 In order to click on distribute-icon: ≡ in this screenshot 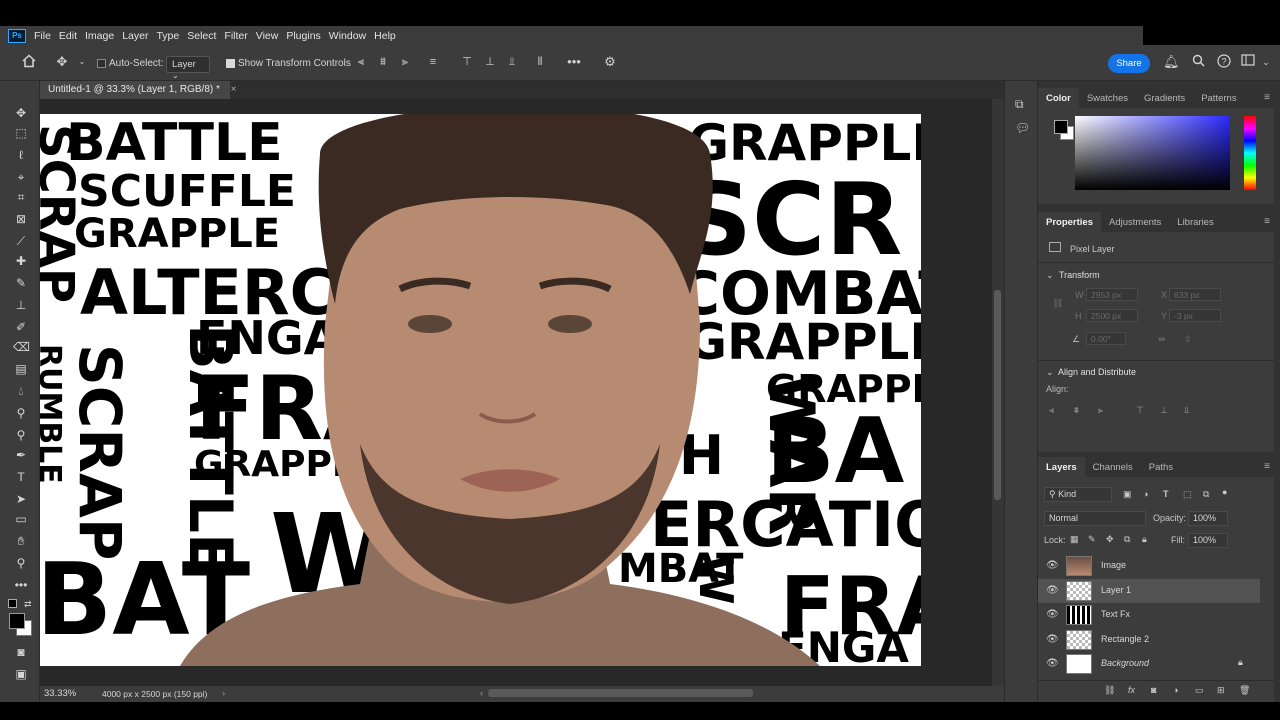, I will do `click(433, 62)`.